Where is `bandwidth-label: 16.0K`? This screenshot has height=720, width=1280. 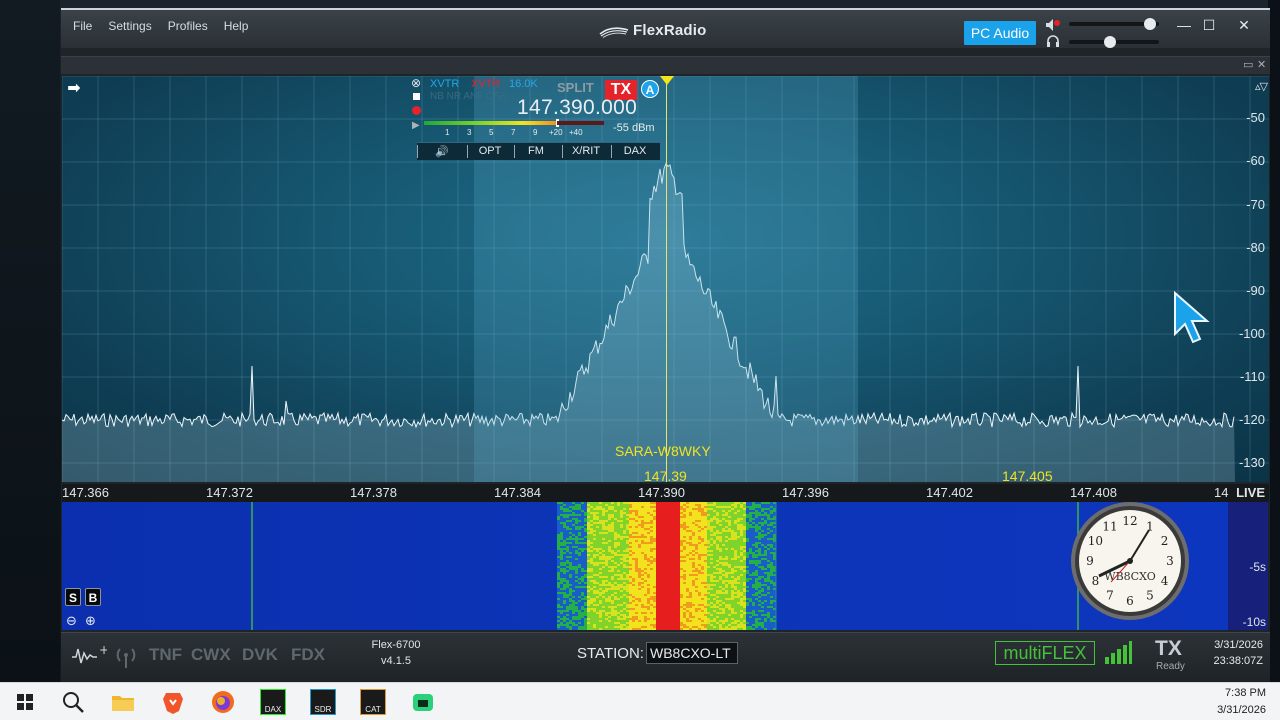 bandwidth-label: 16.0K is located at coordinates (523, 84).